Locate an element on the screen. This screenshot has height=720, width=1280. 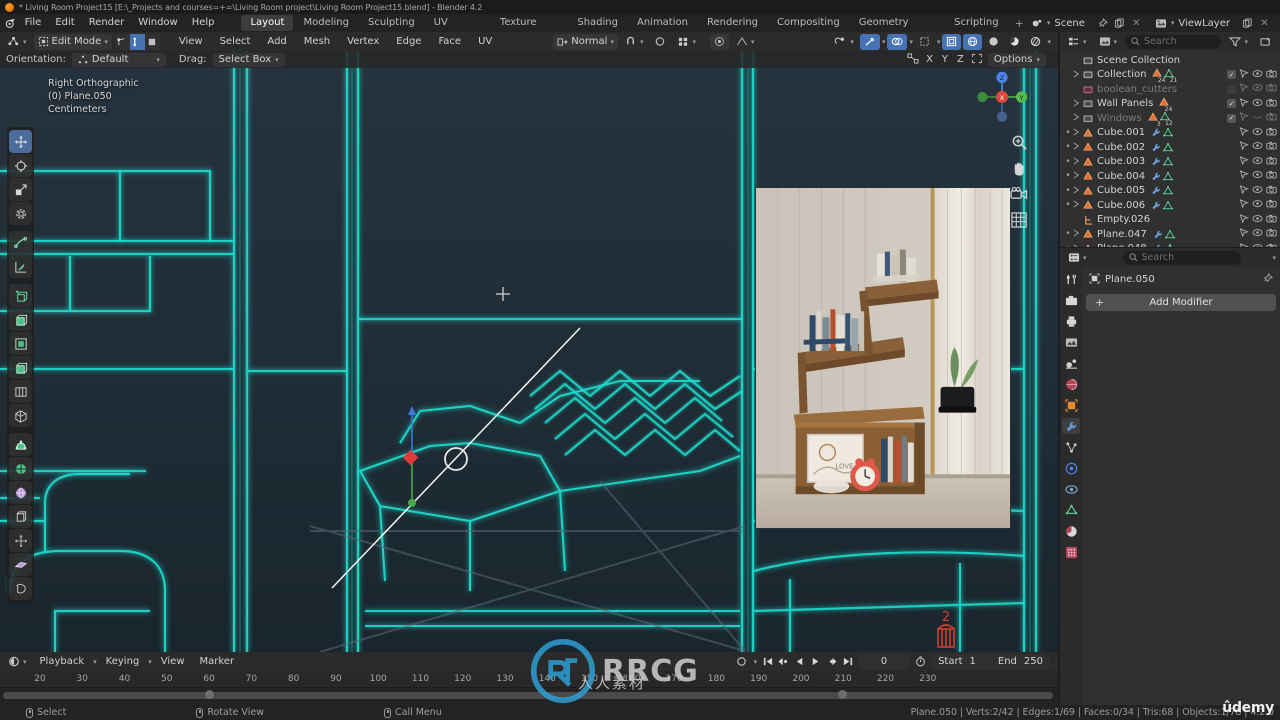
outliner-item-label: Plane.047 is located at coordinates (1122, 234).